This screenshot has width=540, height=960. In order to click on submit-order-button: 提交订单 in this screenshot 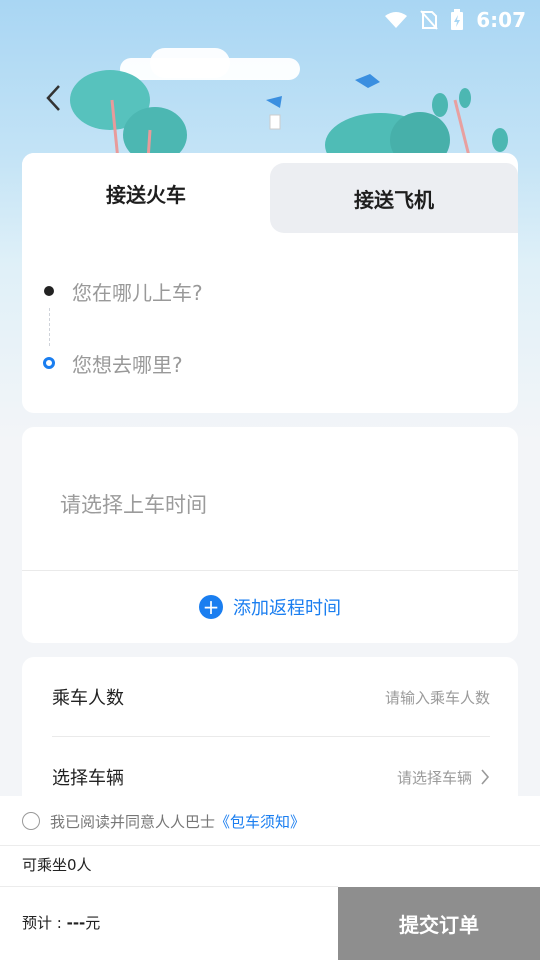, I will do `click(439, 923)`.